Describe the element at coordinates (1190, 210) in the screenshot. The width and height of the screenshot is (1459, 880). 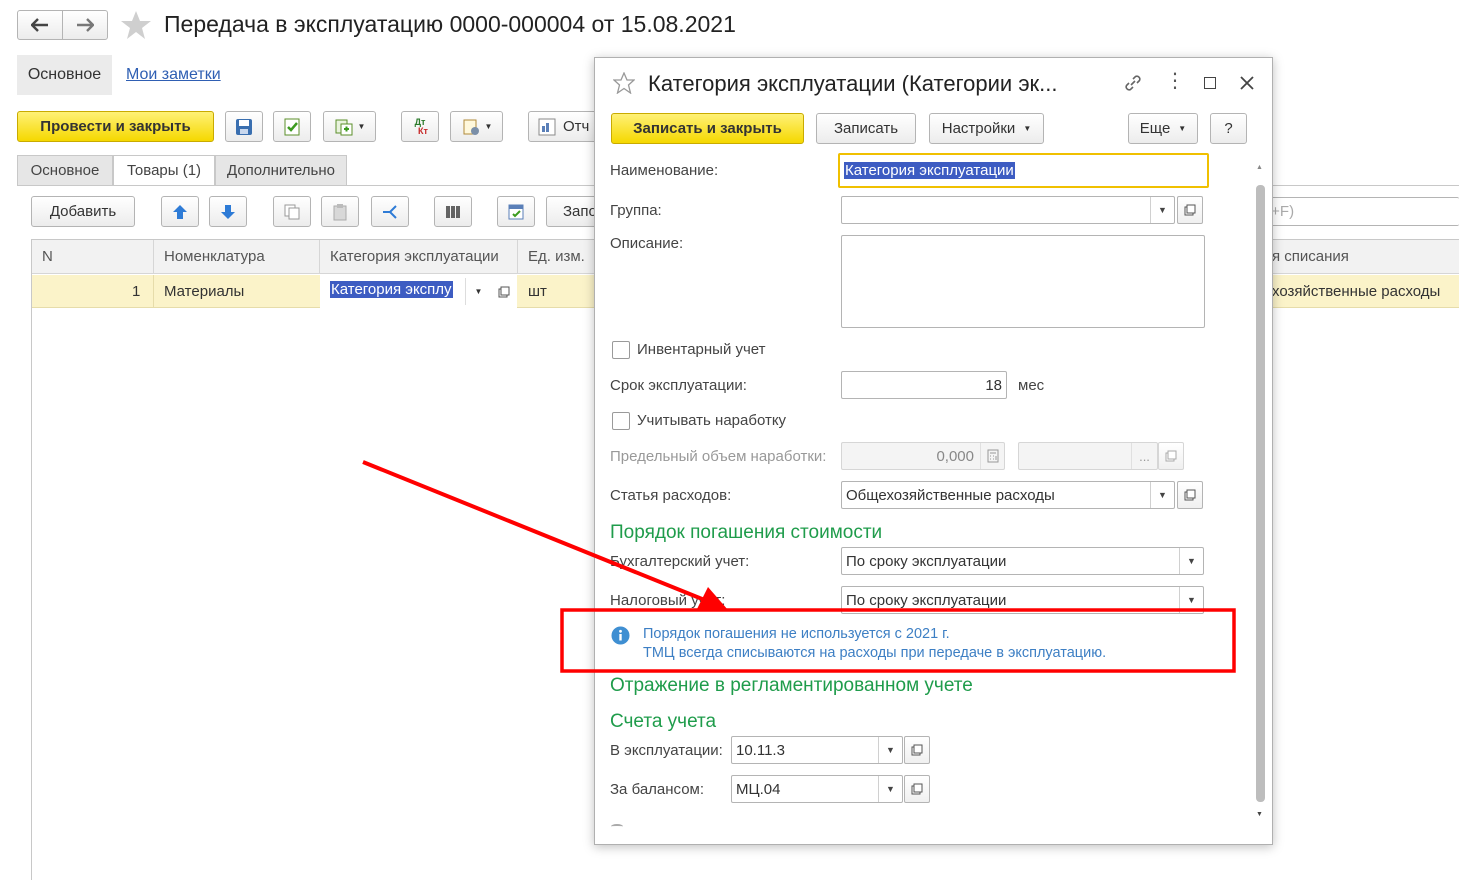
I see `group-open-button` at that location.